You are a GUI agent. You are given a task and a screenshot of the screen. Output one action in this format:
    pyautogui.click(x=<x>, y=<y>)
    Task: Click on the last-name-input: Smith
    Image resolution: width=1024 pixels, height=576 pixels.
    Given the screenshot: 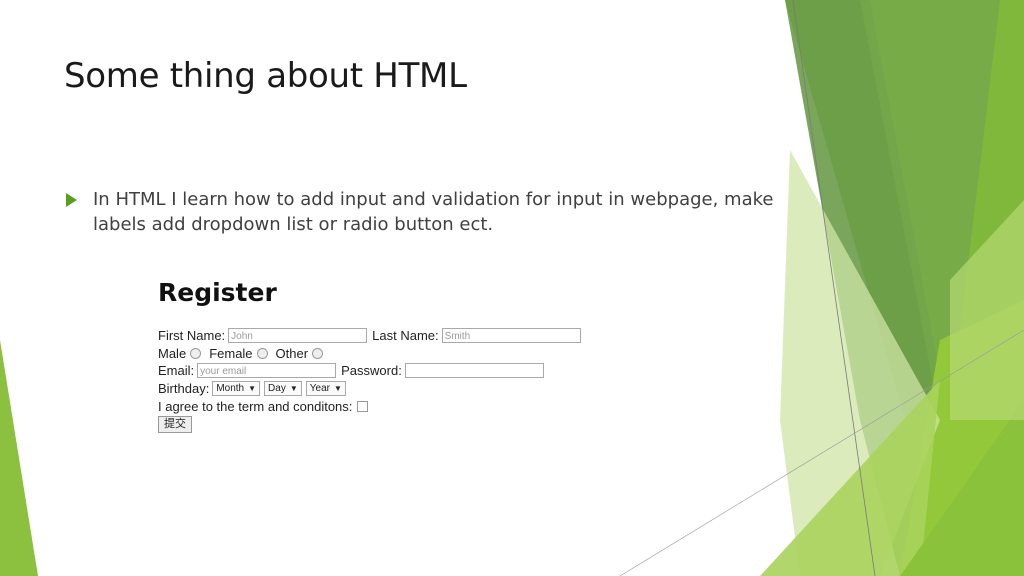 What is the action you would take?
    pyautogui.click(x=511, y=335)
    